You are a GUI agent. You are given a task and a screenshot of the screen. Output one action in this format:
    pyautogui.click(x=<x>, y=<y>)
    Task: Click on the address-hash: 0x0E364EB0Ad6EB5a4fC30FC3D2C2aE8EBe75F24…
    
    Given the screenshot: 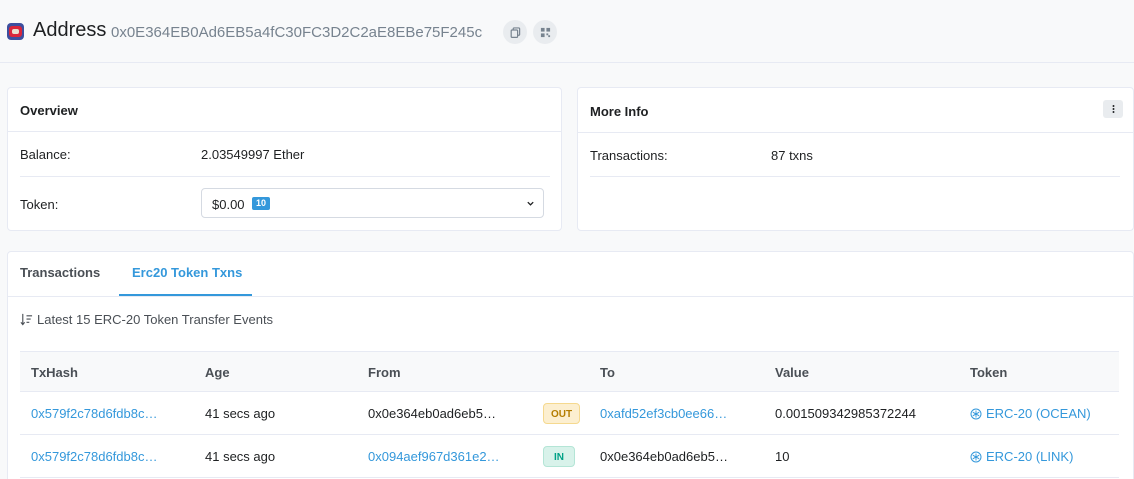 What is the action you would take?
    pyautogui.click(x=297, y=32)
    